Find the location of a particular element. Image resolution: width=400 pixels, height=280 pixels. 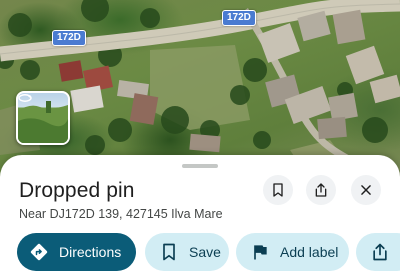

action-chips: Directions Save Add label S is located at coordinates (208, 253).